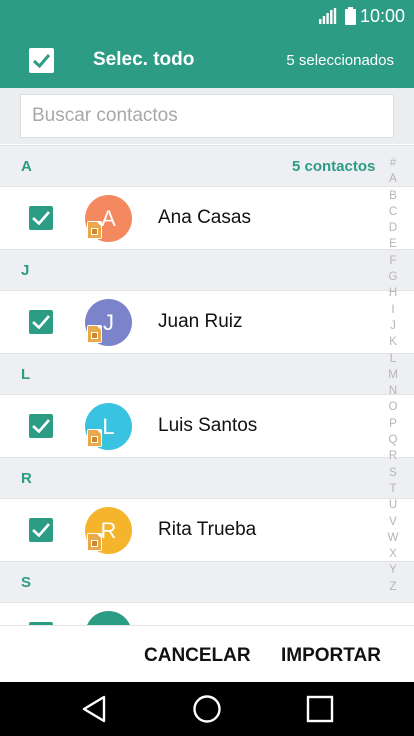 This screenshot has width=414, height=736. I want to click on alphabet-letter: S, so click(393, 473).